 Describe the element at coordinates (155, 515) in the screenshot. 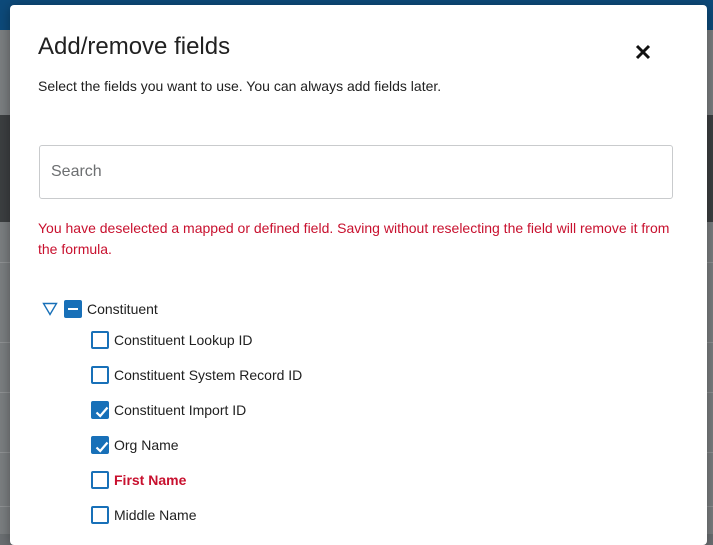

I see `field-label: Middle Name` at that location.